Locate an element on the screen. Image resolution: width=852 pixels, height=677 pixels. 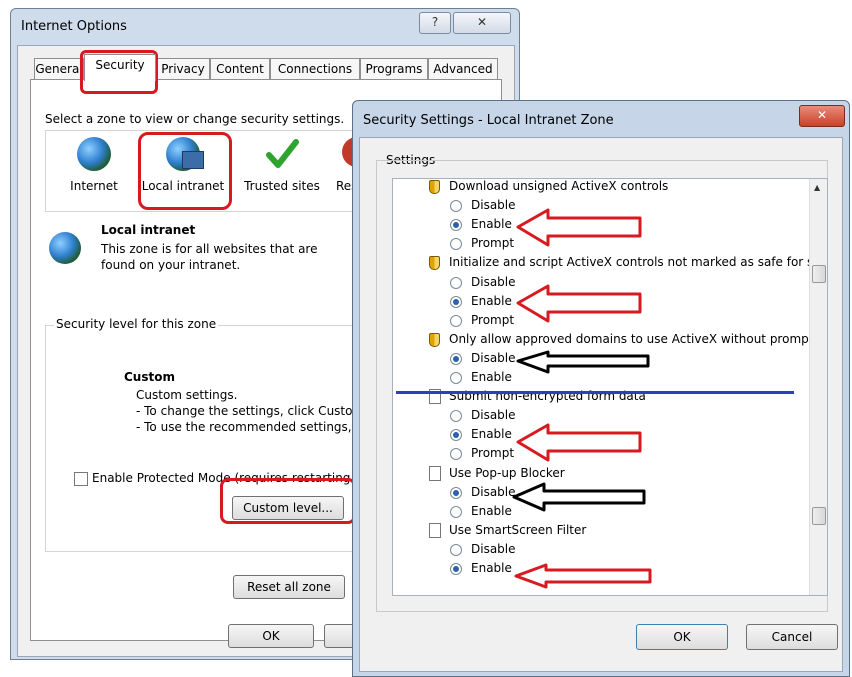
annotation-arrows is located at coordinates (582, 398).